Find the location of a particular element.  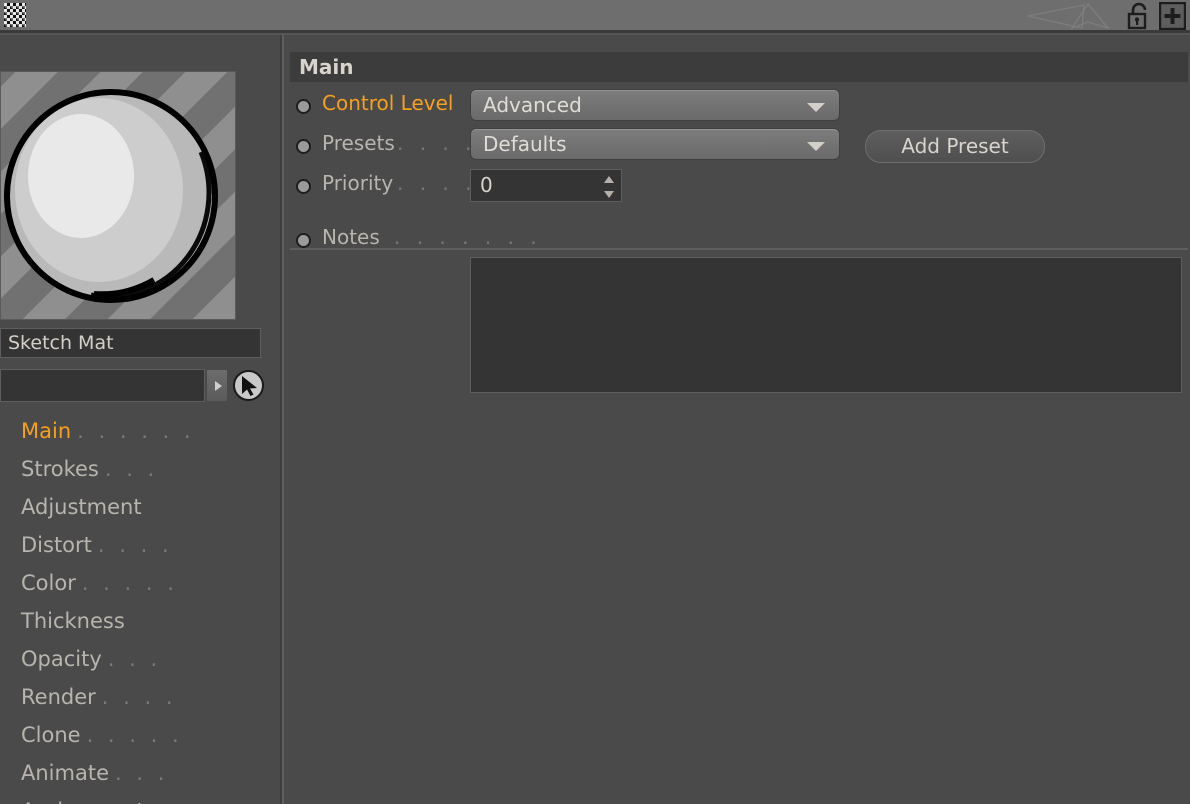

sketch-sphere-graphic is located at coordinates (111, 196).